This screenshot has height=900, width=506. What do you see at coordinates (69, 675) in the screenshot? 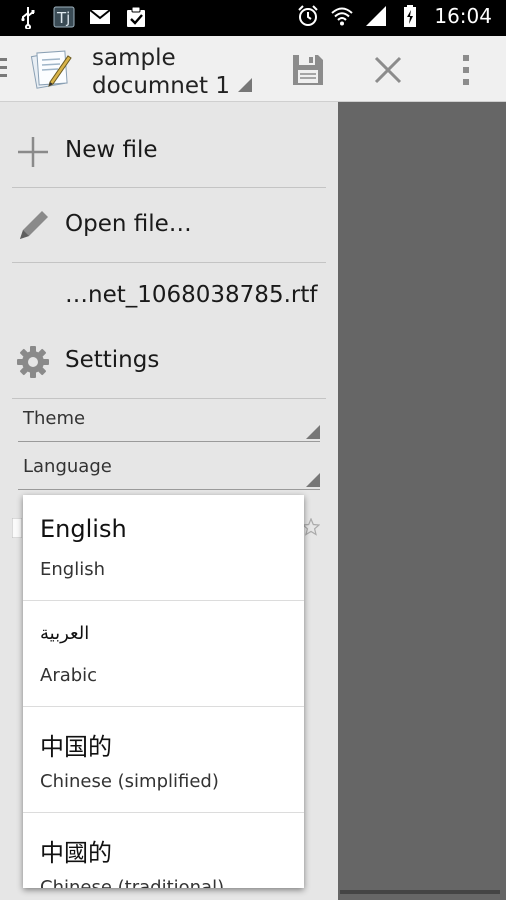
I see `language-english-name: Arabic` at bounding box center [69, 675].